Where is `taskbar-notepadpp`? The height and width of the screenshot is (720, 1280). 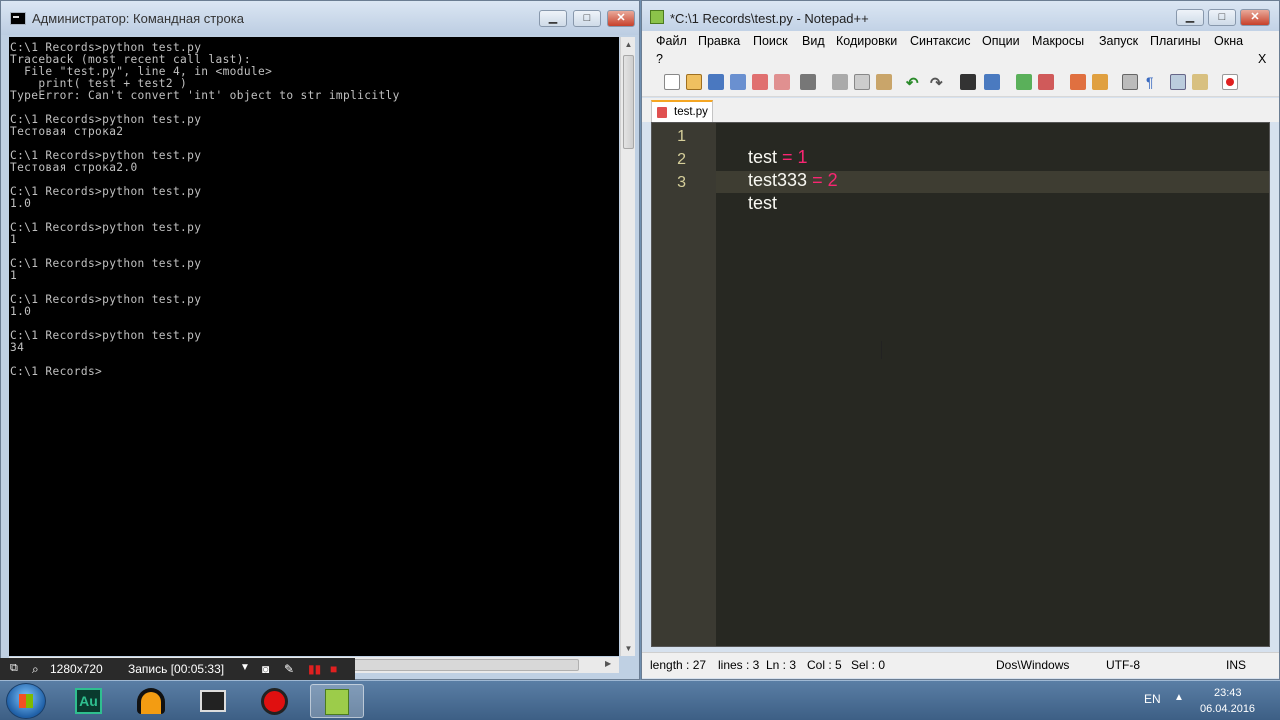
taskbar-notepadpp is located at coordinates (337, 701).